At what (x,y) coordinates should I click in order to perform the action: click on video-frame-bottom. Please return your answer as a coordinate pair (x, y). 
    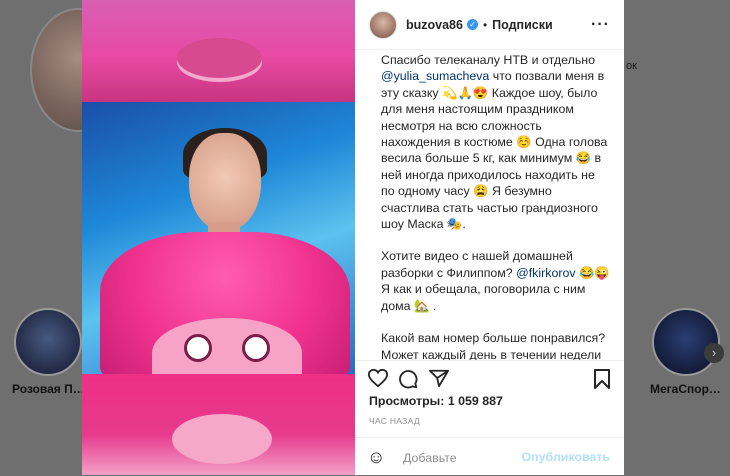
    Looking at the image, I should click on (218, 424).